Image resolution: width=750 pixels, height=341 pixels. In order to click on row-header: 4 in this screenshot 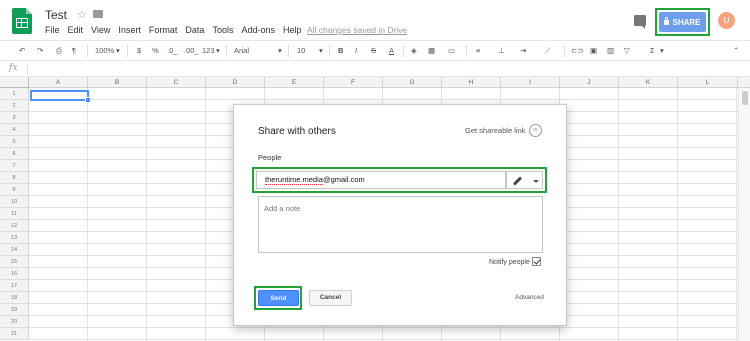, I will do `click(14, 130)`.